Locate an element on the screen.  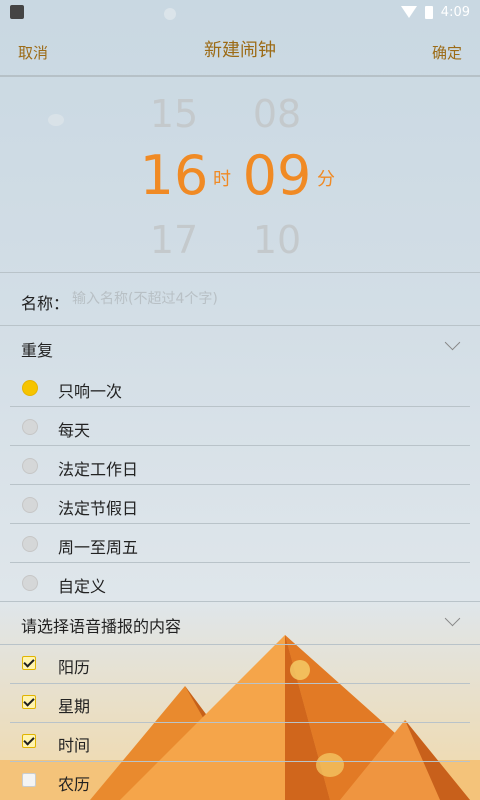
repeat-option-weekdays: 周一至周五 is located at coordinates (240, 543).